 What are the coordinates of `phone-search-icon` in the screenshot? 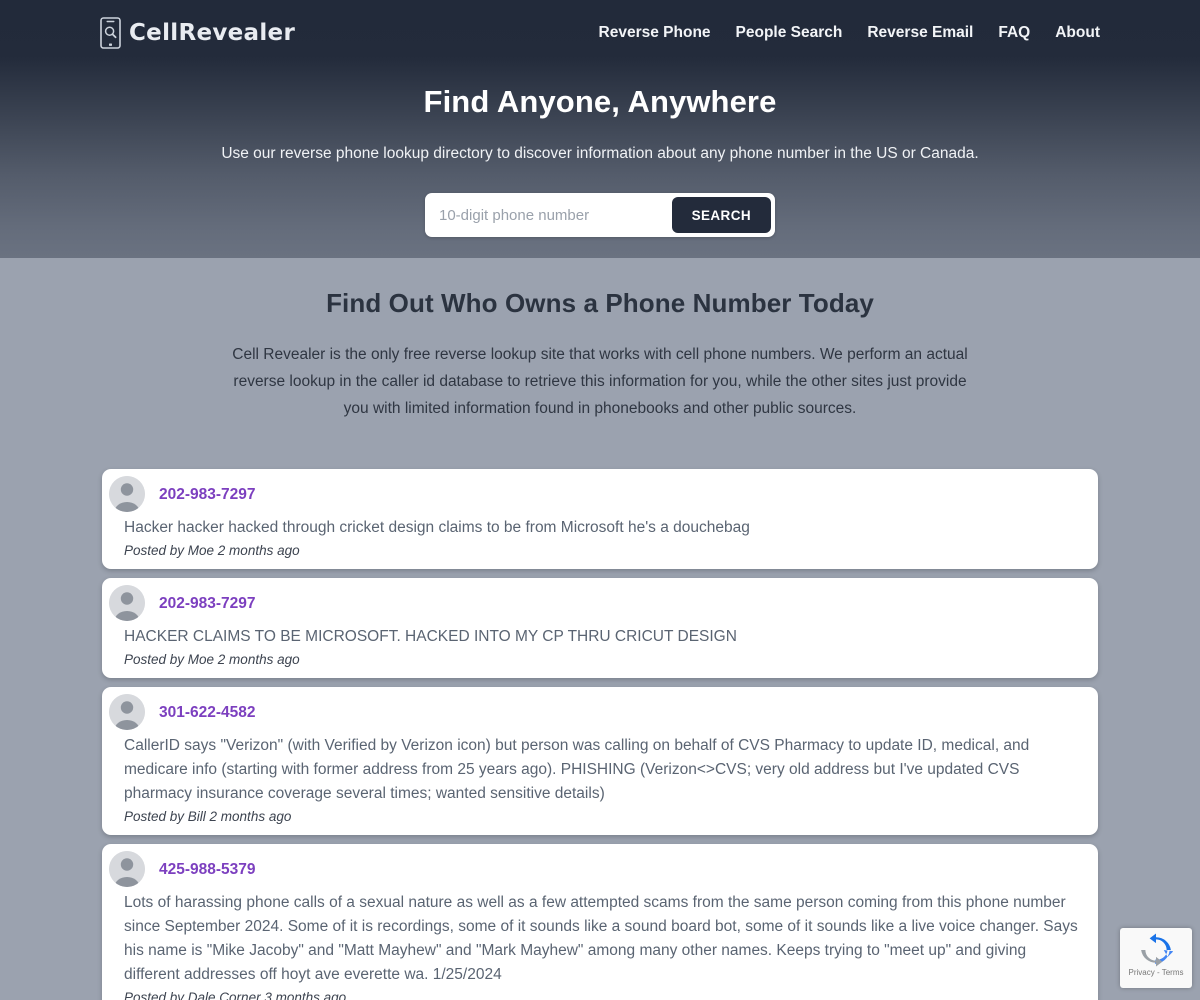 It's located at (110, 32).